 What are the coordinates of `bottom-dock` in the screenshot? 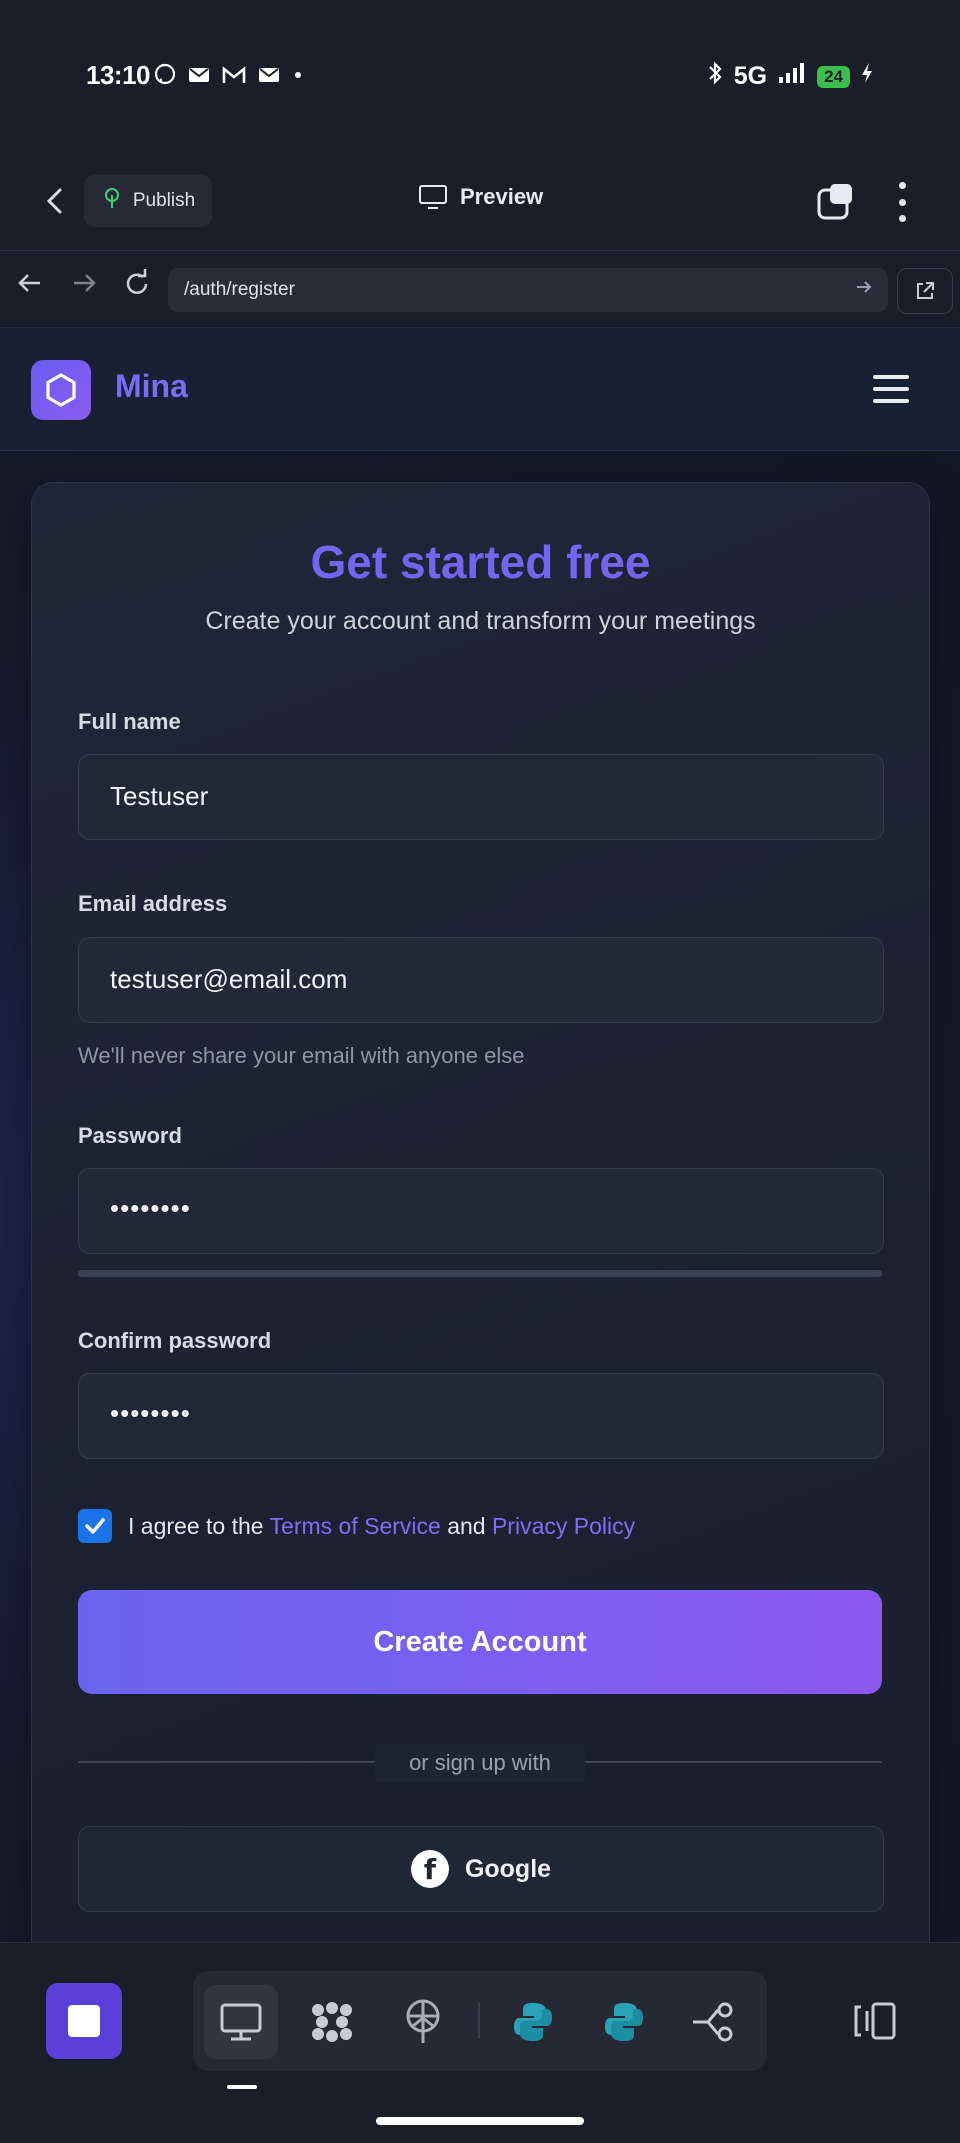 It's located at (480, 2042).